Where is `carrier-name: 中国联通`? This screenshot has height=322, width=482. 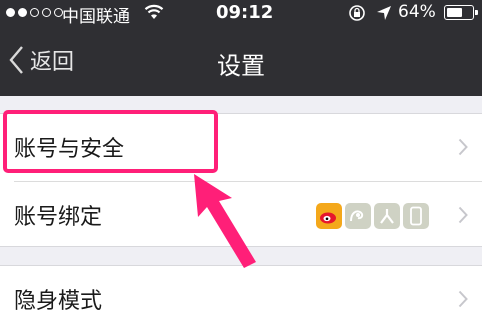
carrier-name: 中国联通 is located at coordinates (96, 17).